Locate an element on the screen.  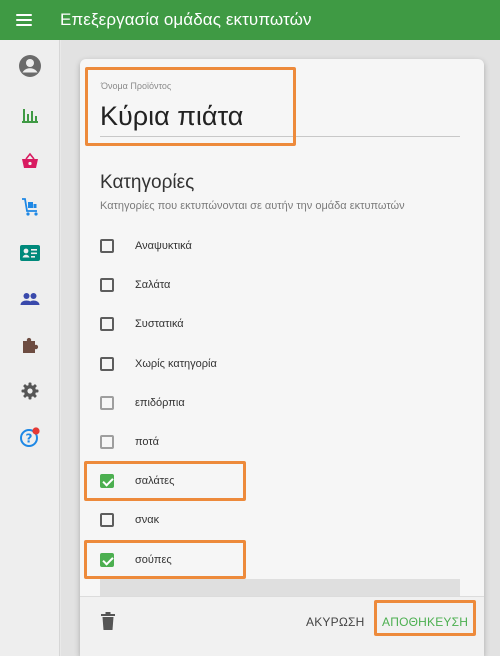
category-label: Αναψυκτικά is located at coordinates (163, 246).